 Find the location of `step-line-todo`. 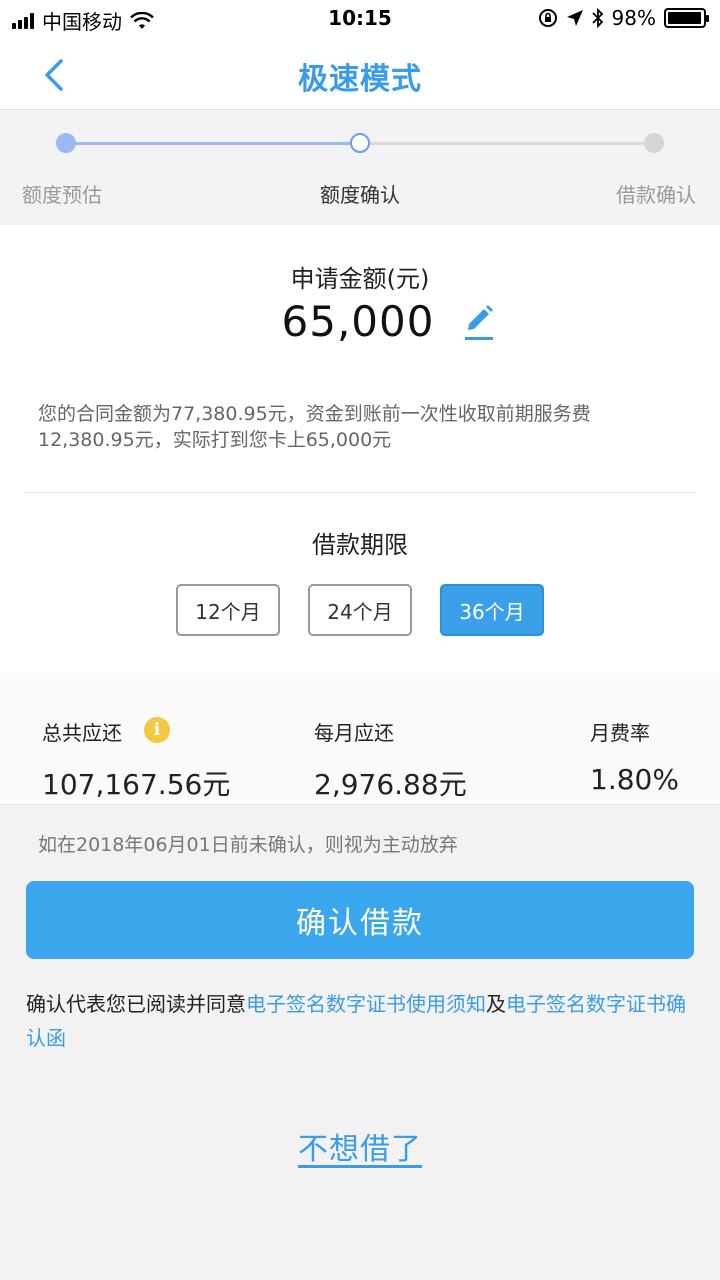

step-line-todo is located at coordinates (507, 143).